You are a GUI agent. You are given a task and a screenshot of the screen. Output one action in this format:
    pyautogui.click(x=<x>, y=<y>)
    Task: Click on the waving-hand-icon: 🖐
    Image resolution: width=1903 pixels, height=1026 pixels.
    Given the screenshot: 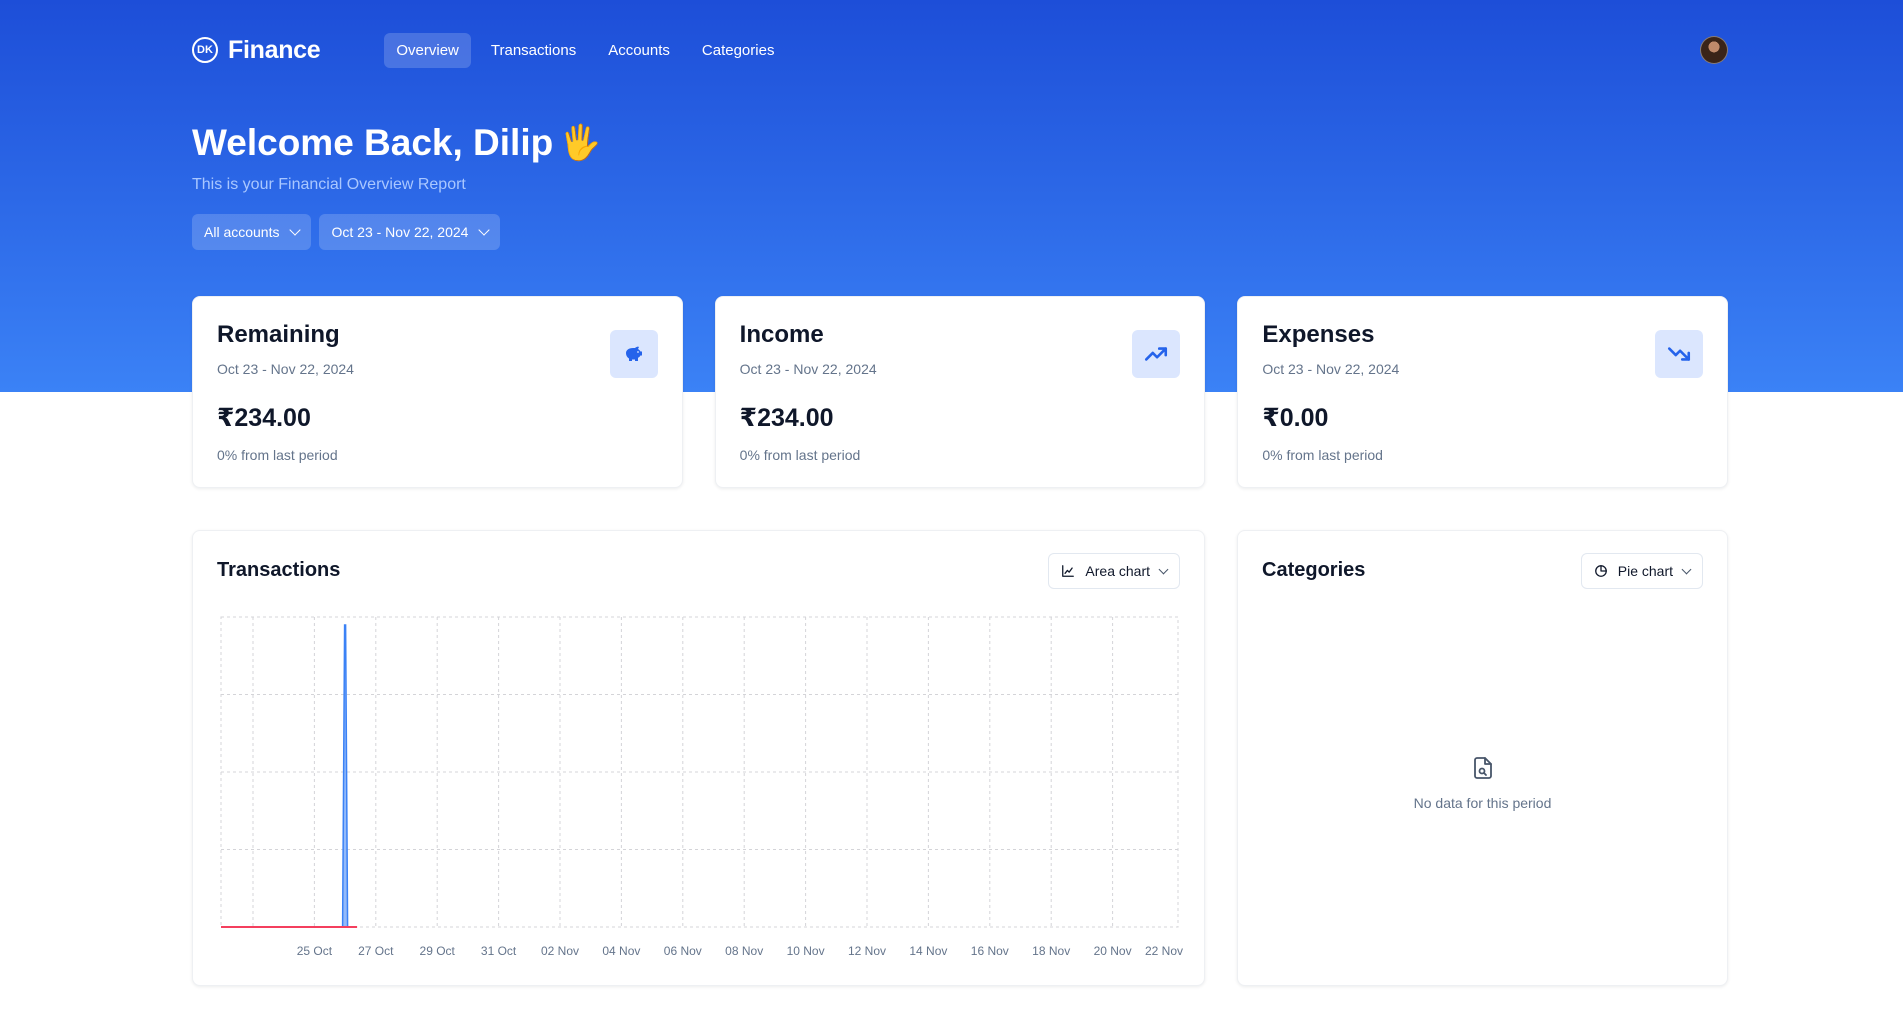 What is the action you would take?
    pyautogui.click(x=580, y=143)
    